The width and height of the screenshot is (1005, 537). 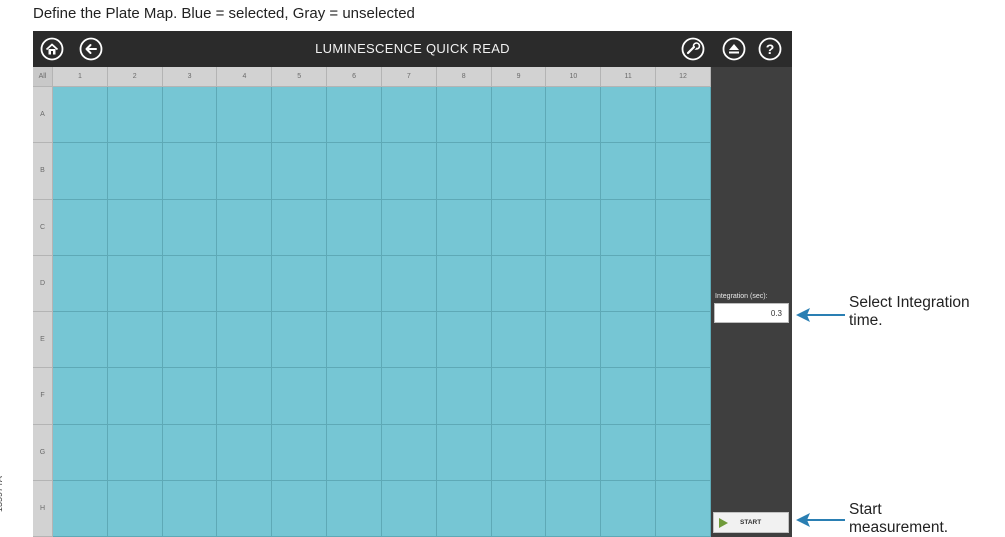 I want to click on start-callout: Start measurement., so click(x=899, y=518).